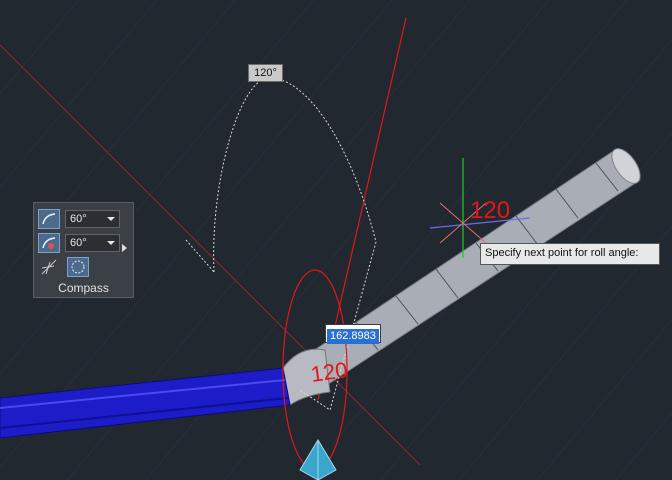  Describe the element at coordinates (49, 243) in the screenshot. I see `arc-radius-icon` at that location.